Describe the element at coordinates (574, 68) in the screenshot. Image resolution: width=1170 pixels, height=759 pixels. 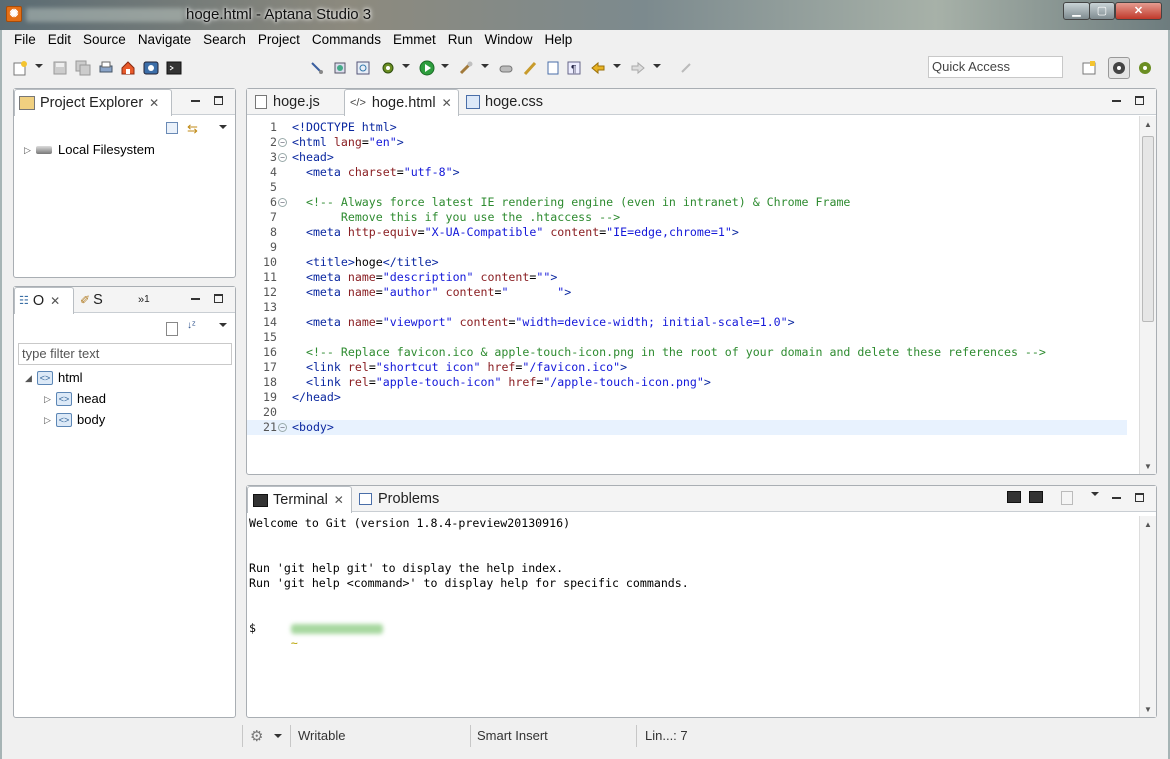
I see `pilcrow-icon: ¶` at that location.